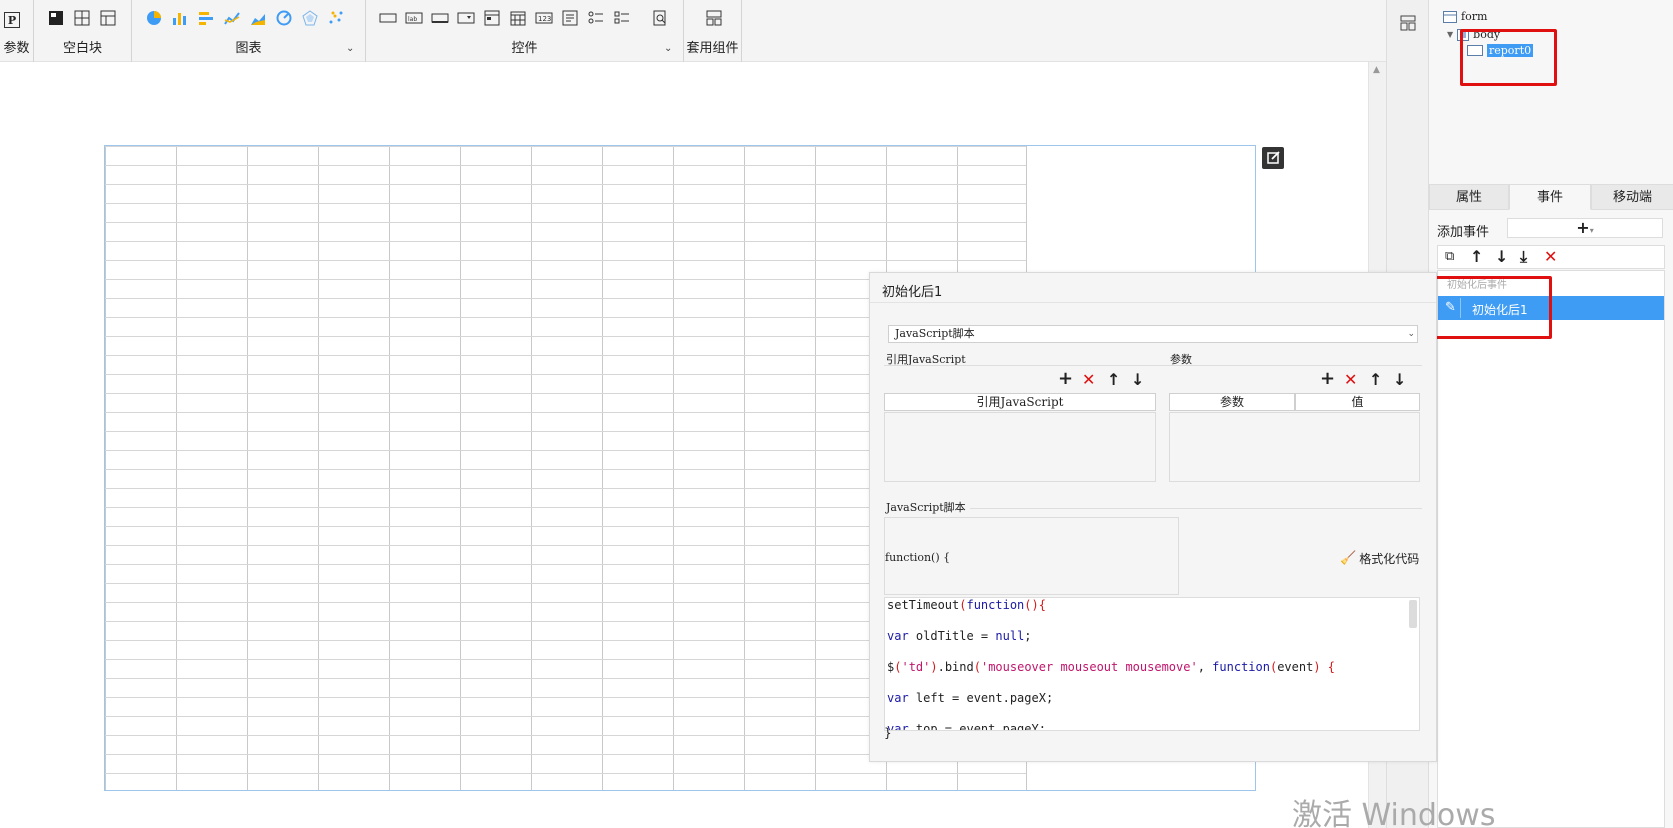  Describe the element at coordinates (1474, 16) in the screenshot. I see `tree-node-label: form` at that location.